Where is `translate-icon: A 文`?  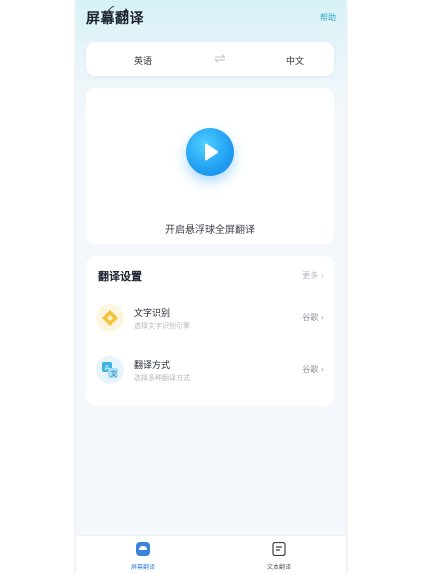
translate-icon: A 文 is located at coordinates (110, 370).